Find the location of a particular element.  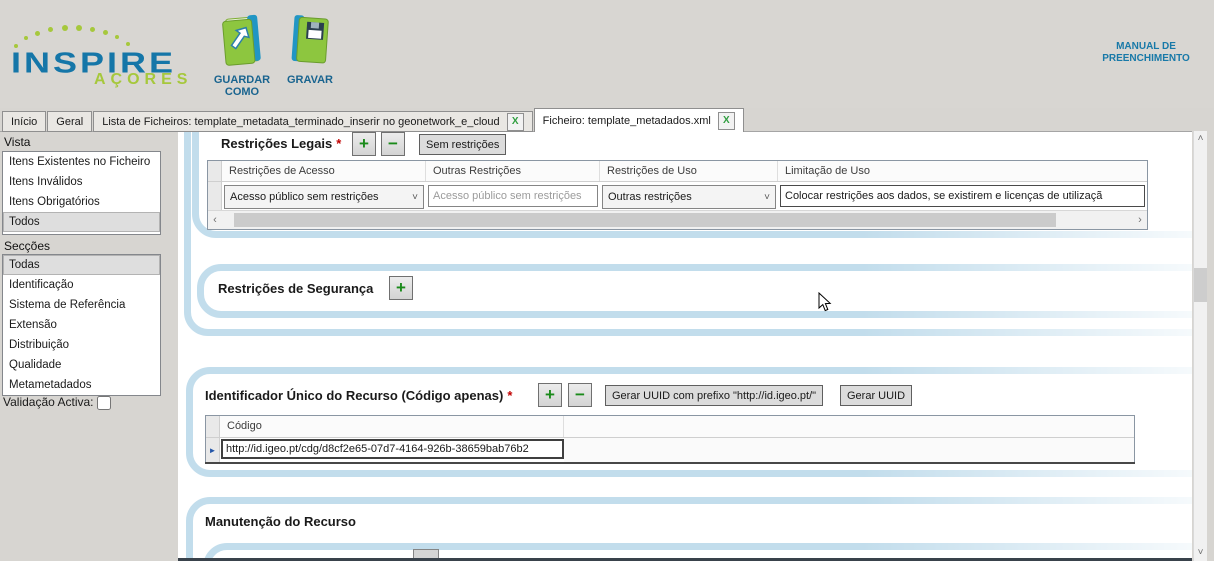

remove-legal-restriction-button: − is located at coordinates (393, 144).